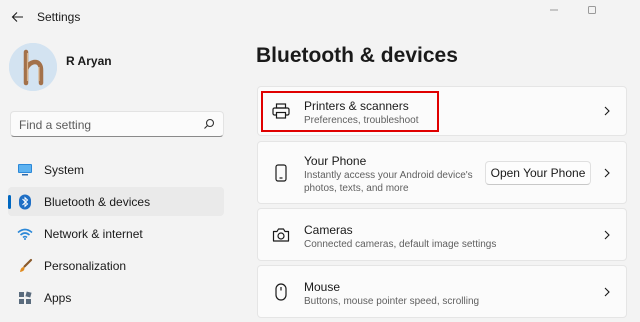  I want to click on search-input, so click(109, 124).